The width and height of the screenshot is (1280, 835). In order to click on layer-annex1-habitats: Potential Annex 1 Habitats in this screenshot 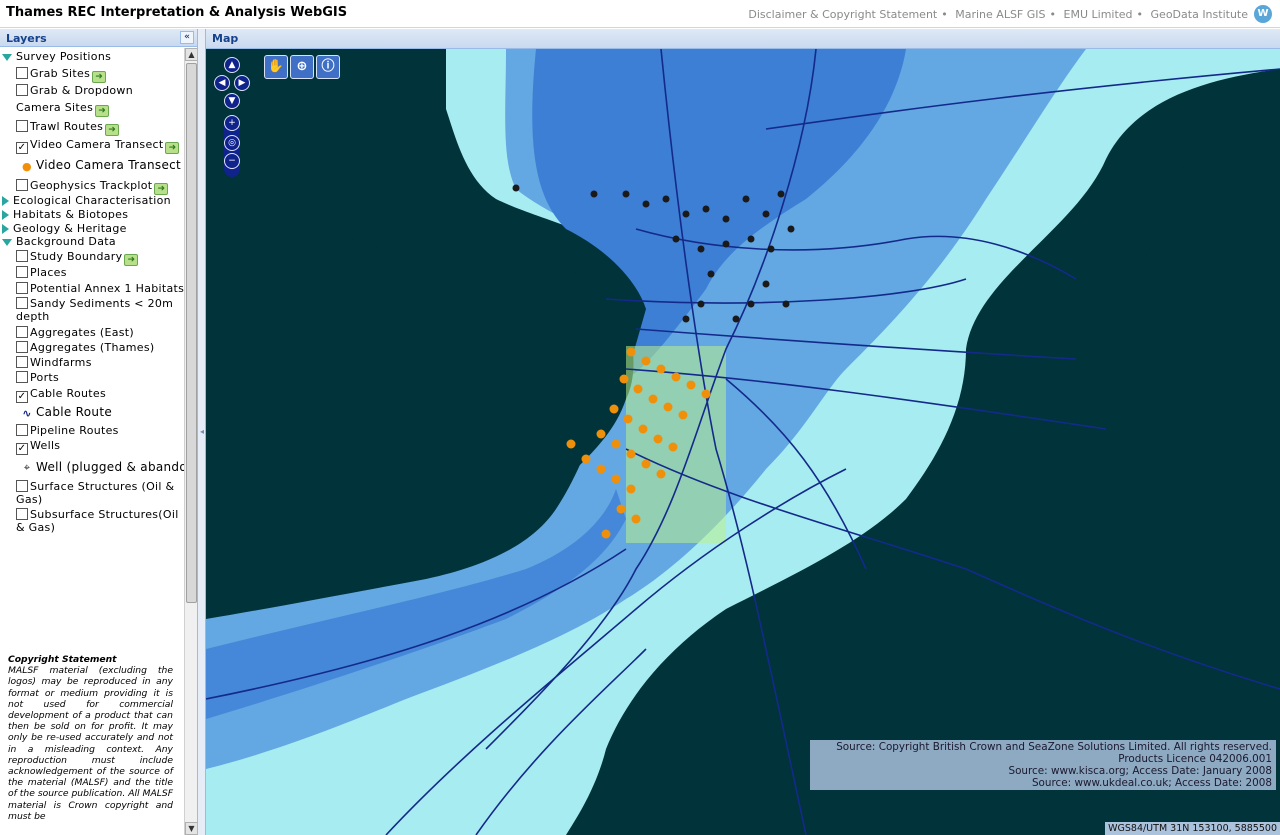, I will do `click(100, 288)`.